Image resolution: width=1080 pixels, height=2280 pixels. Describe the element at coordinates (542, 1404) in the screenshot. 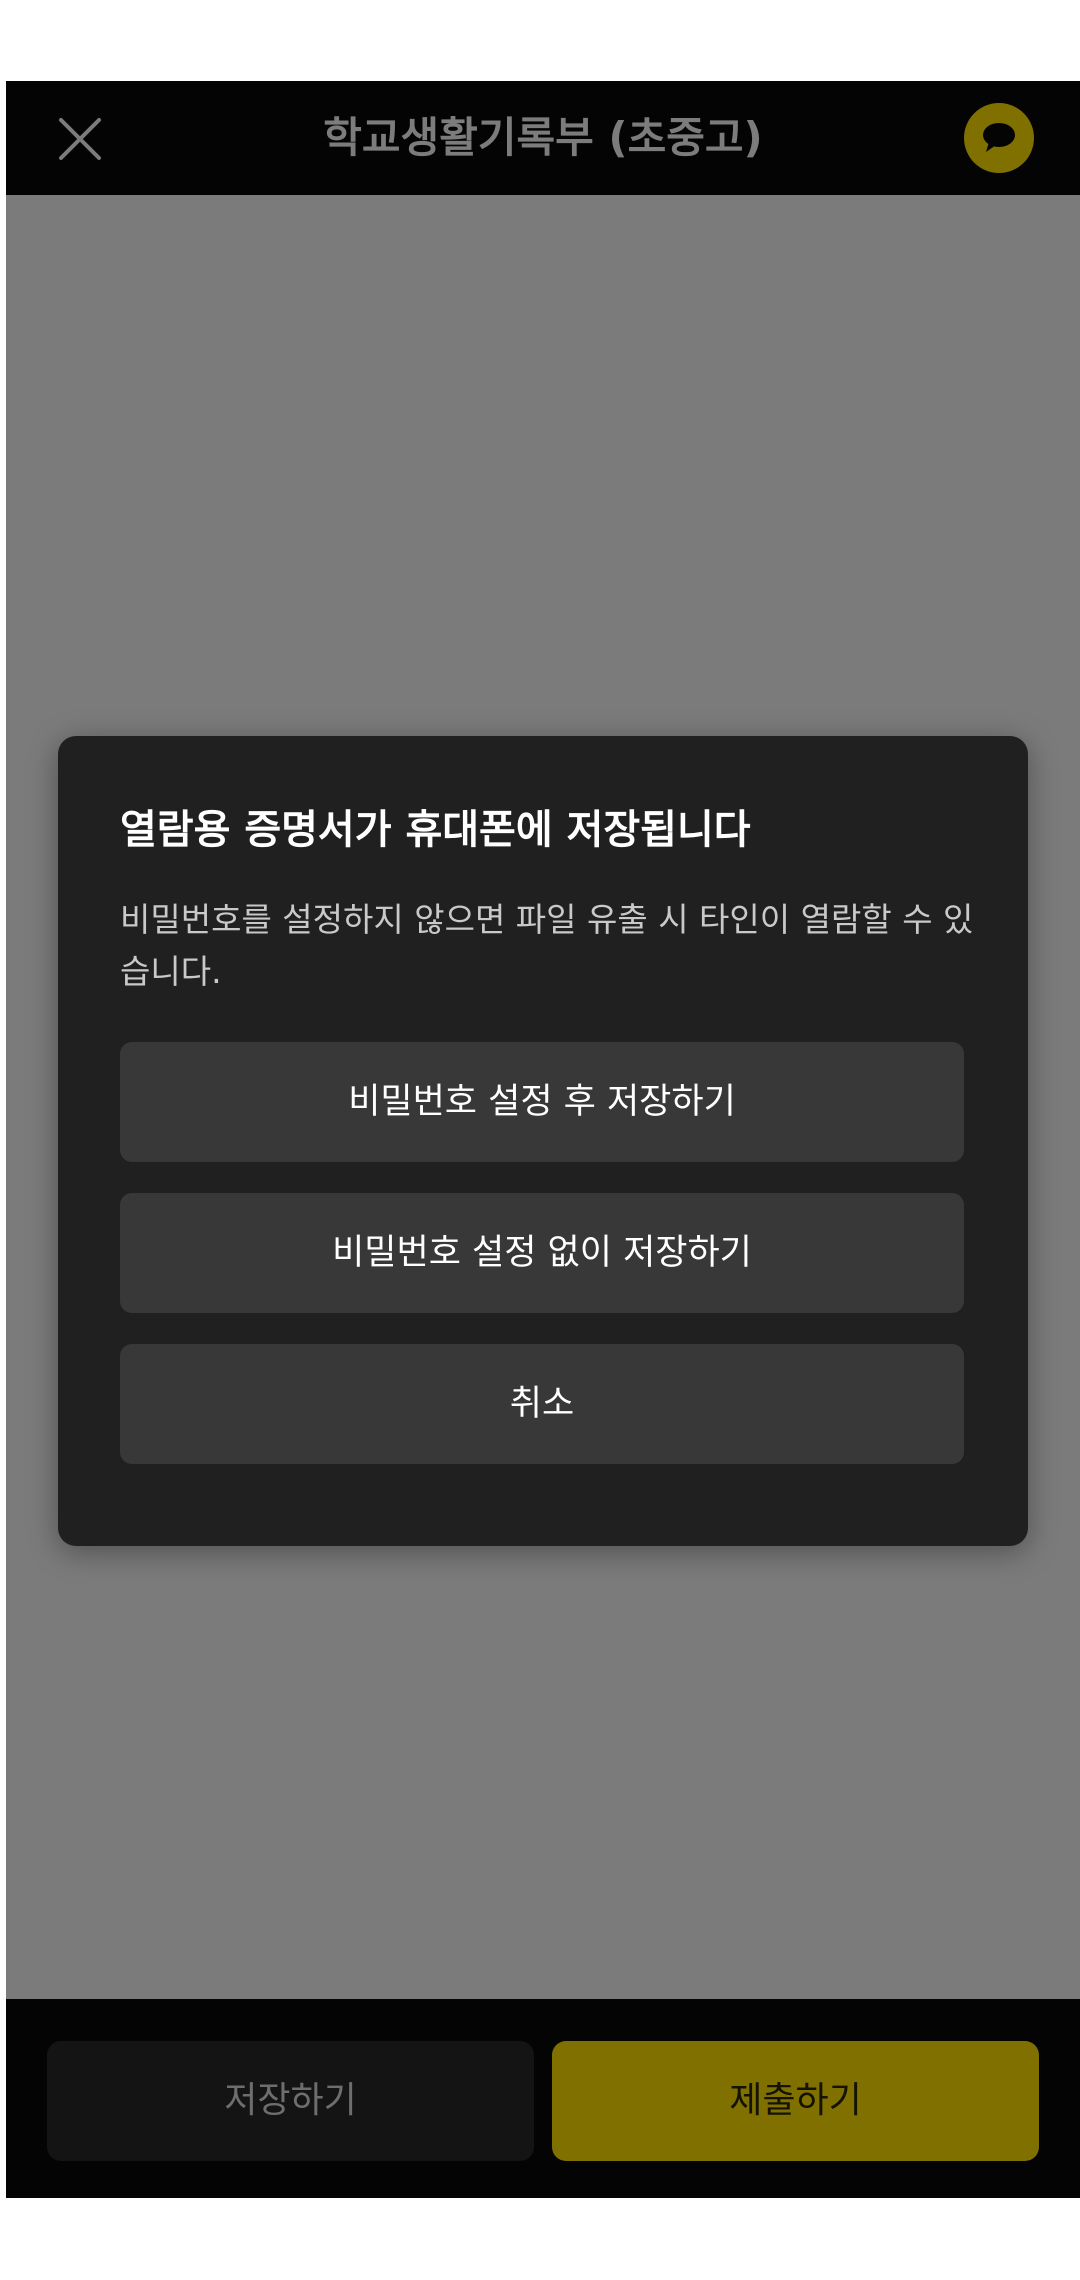

I see `cancel-button: 취소` at that location.